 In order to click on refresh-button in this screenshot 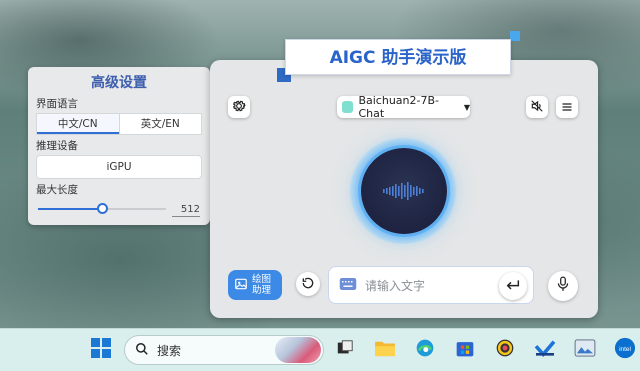, I will do `click(308, 284)`.